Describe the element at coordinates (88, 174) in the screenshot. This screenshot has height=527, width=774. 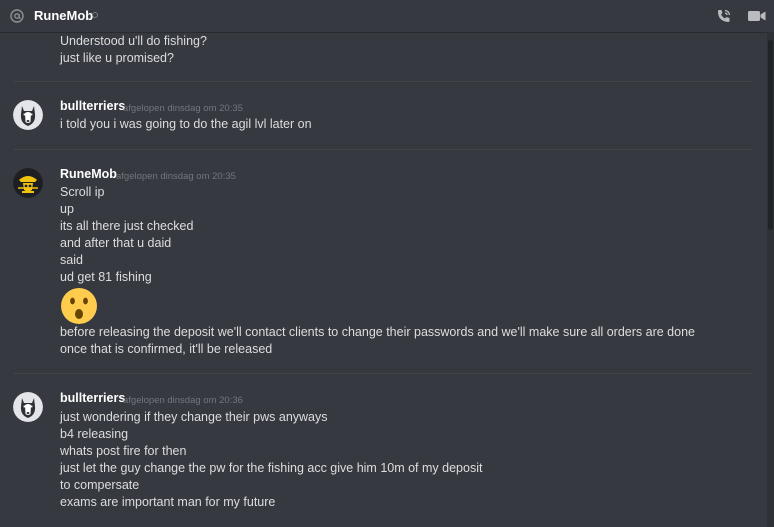
I see `message-author: RuneMob` at that location.